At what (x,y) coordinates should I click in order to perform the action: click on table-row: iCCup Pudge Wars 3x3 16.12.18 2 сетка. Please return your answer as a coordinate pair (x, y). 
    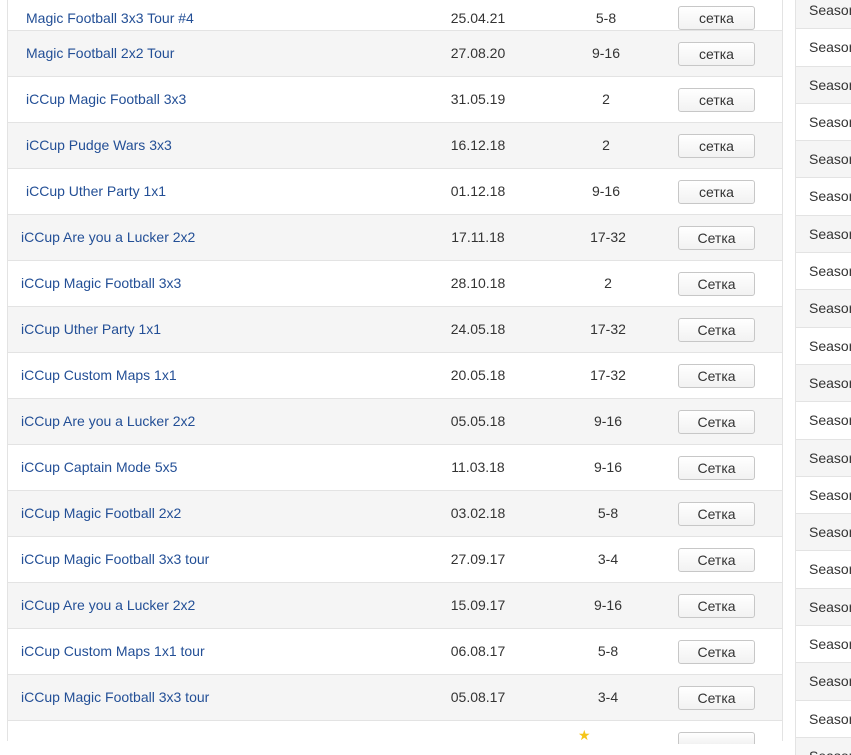
    Looking at the image, I should click on (395, 146).